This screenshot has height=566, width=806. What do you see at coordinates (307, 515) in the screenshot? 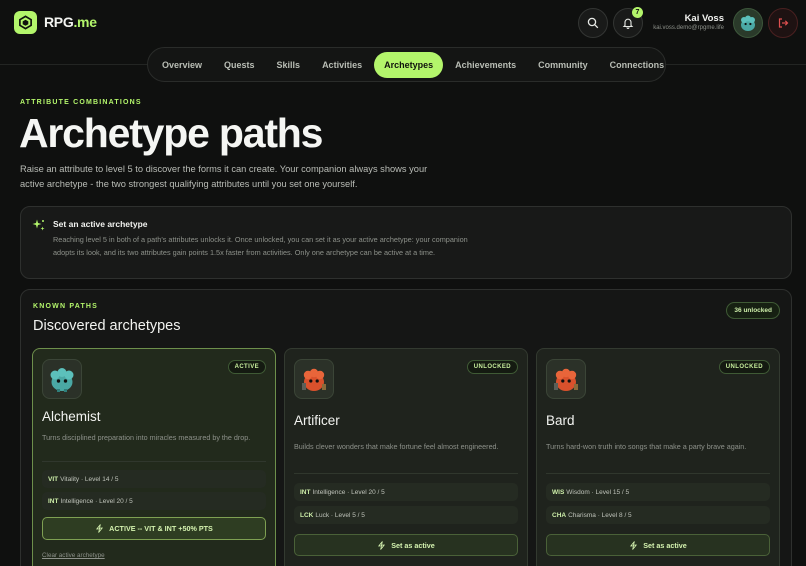
I see `attribute-code: LCK` at bounding box center [307, 515].